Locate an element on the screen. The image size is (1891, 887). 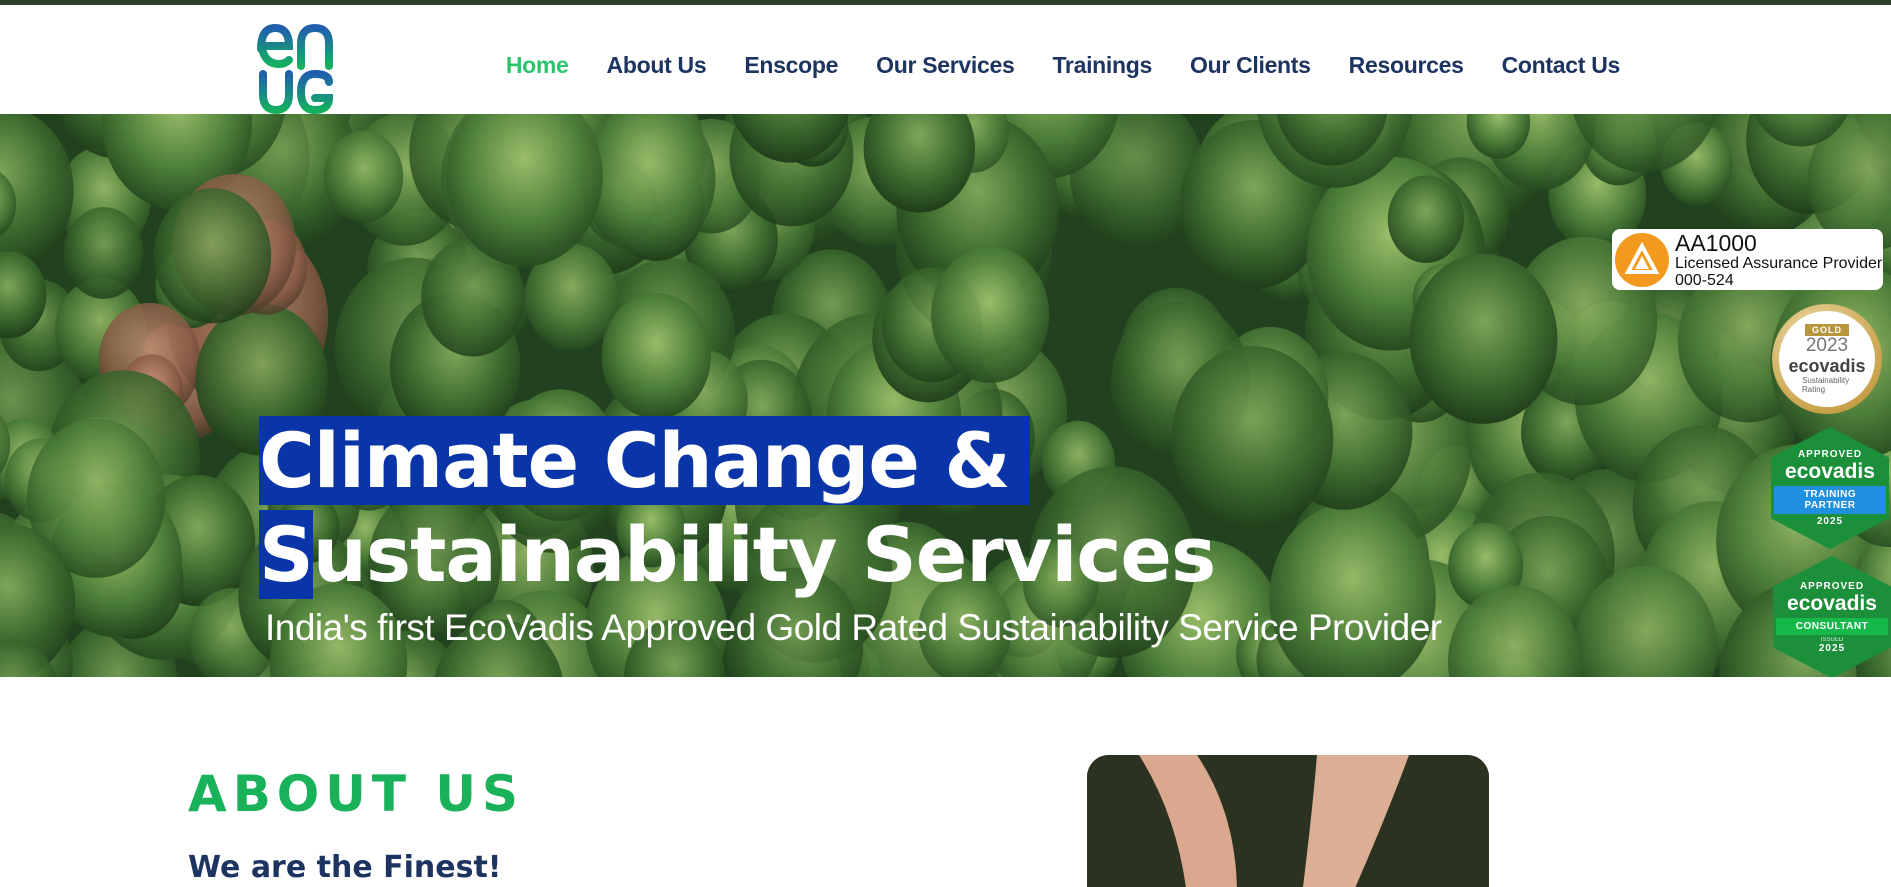
hero-title: Climate Change & Sustainability Services is located at coordinates (759, 508).